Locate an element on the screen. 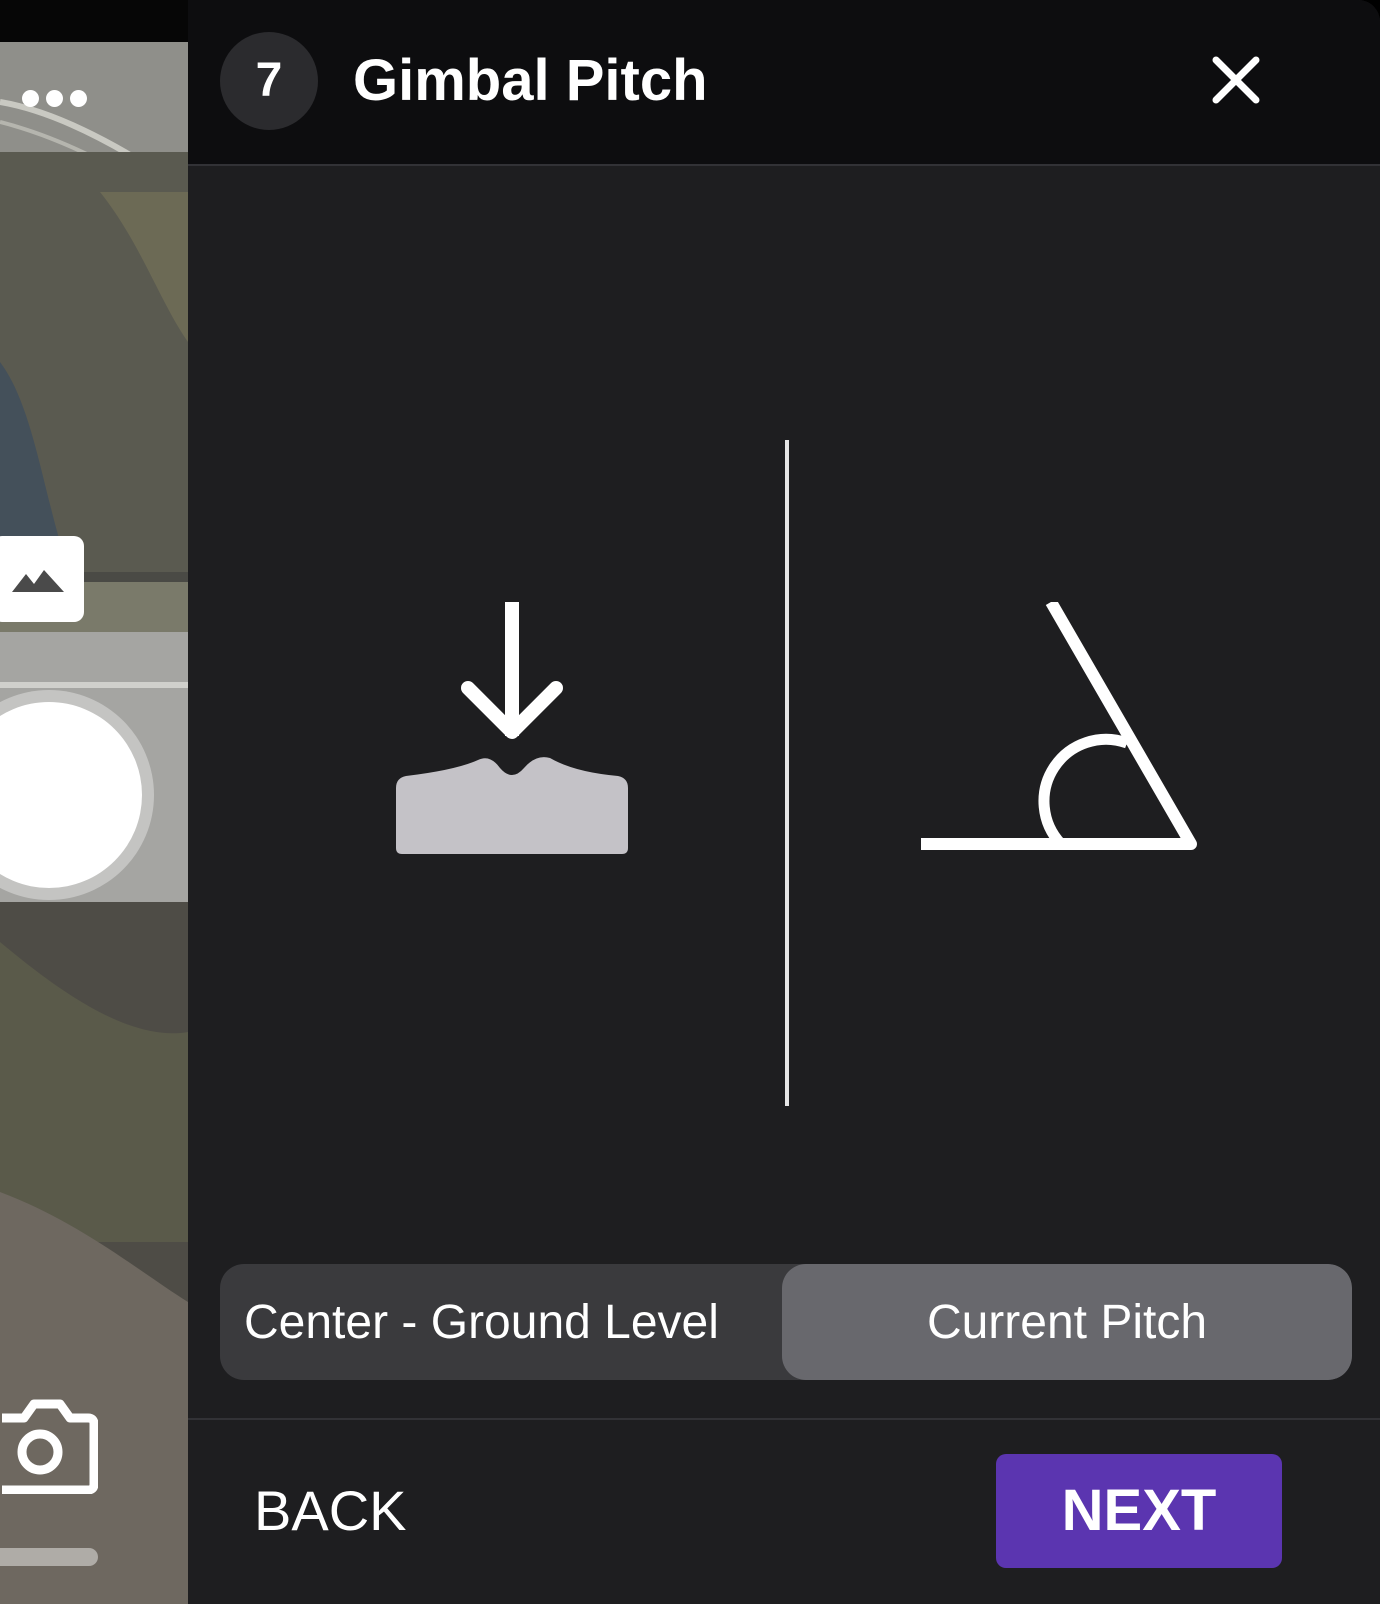 The image size is (1380, 1604). gallery-icon is located at coordinates (38, 581).